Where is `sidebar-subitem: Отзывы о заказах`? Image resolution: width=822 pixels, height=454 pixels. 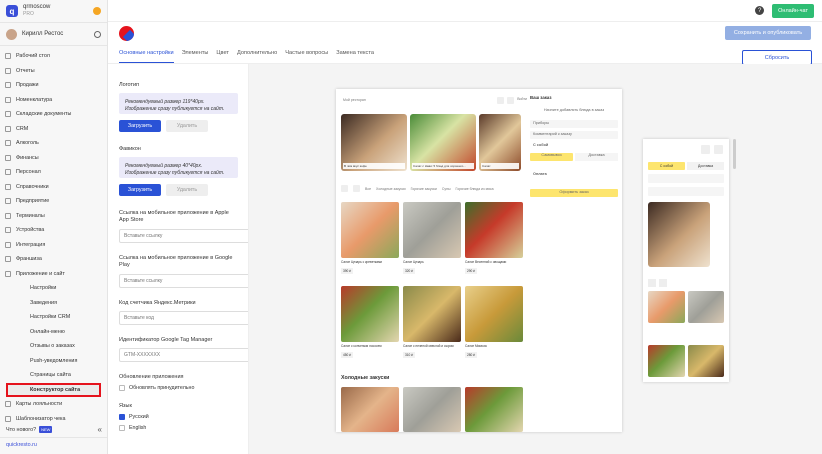
sidebar-subitem: Отзывы о заказах is located at coordinates (53, 346).